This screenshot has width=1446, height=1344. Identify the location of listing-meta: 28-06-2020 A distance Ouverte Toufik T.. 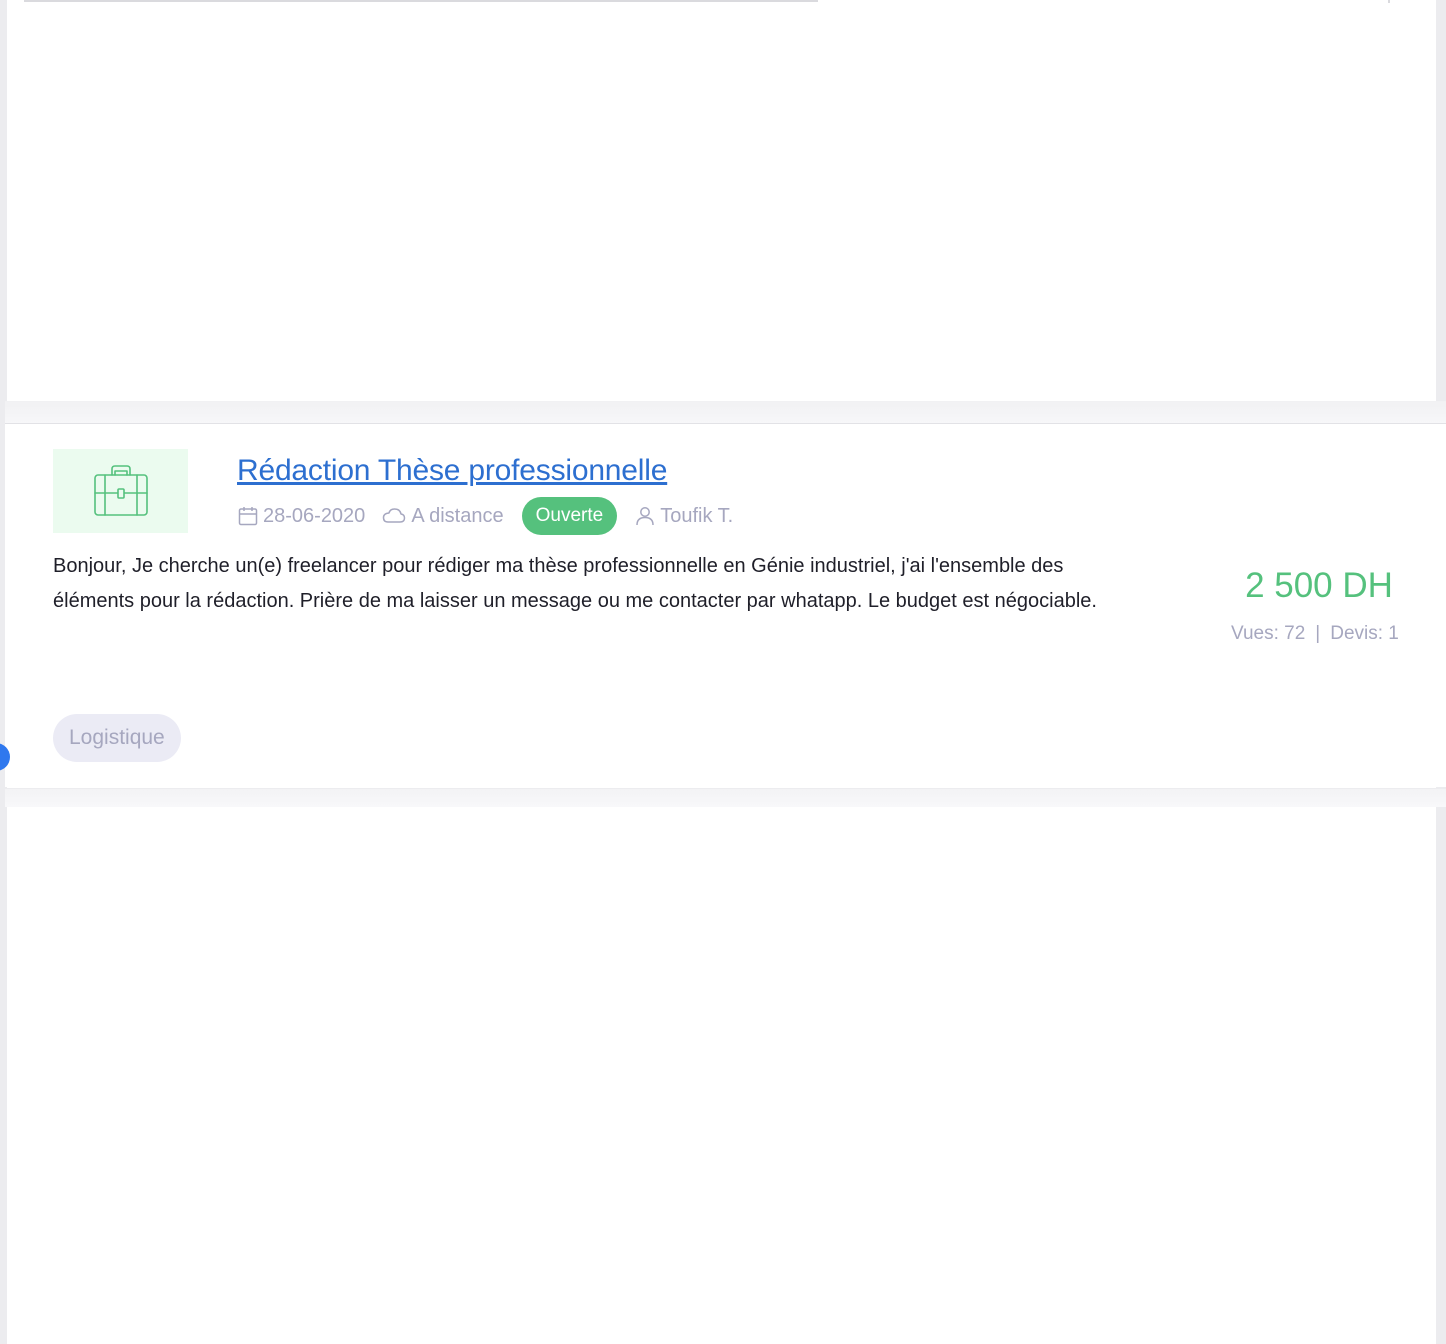
(485, 516).